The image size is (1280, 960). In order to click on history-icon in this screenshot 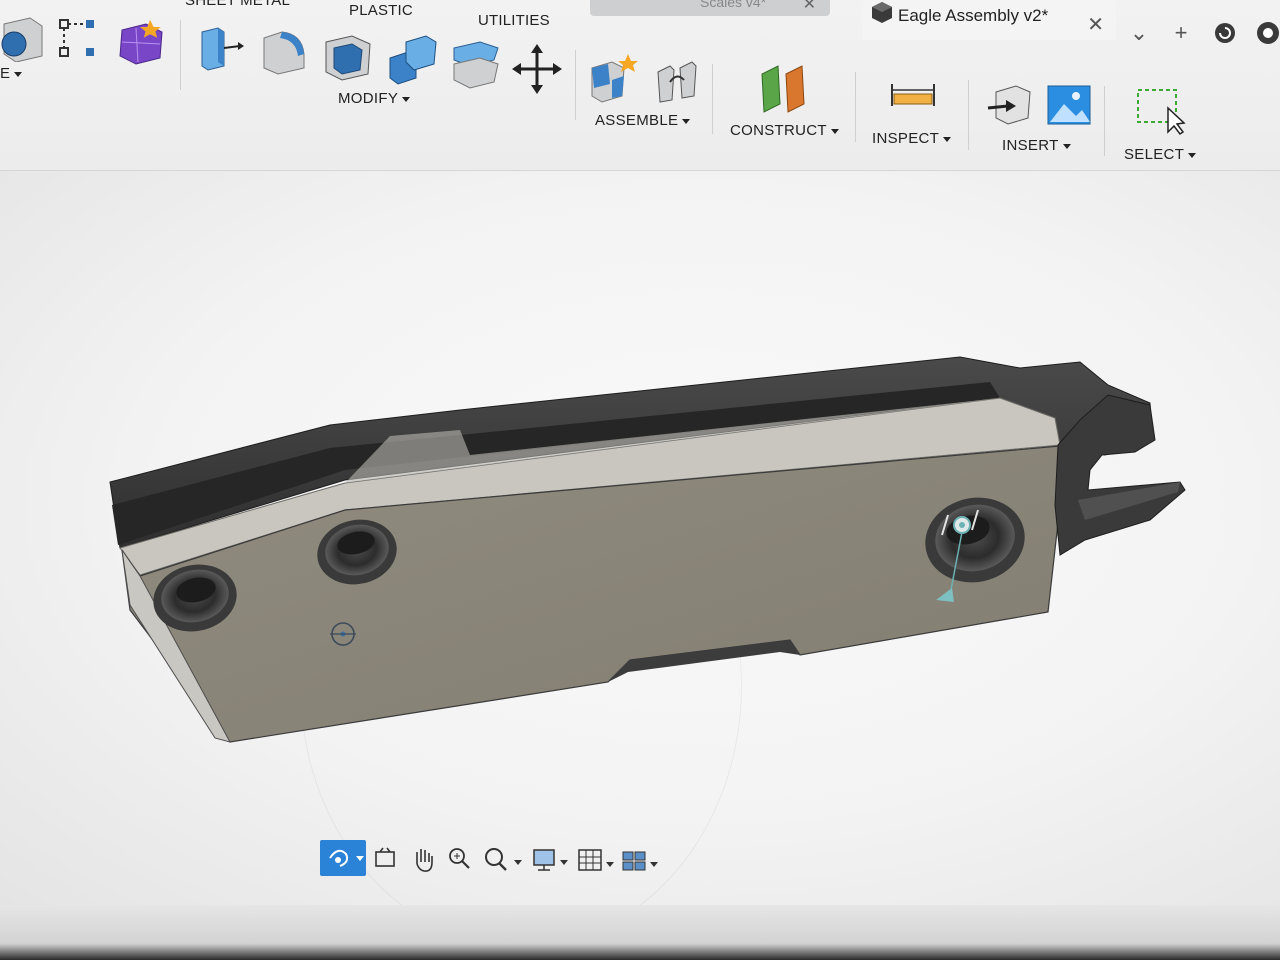, I will do `click(1225, 34)`.